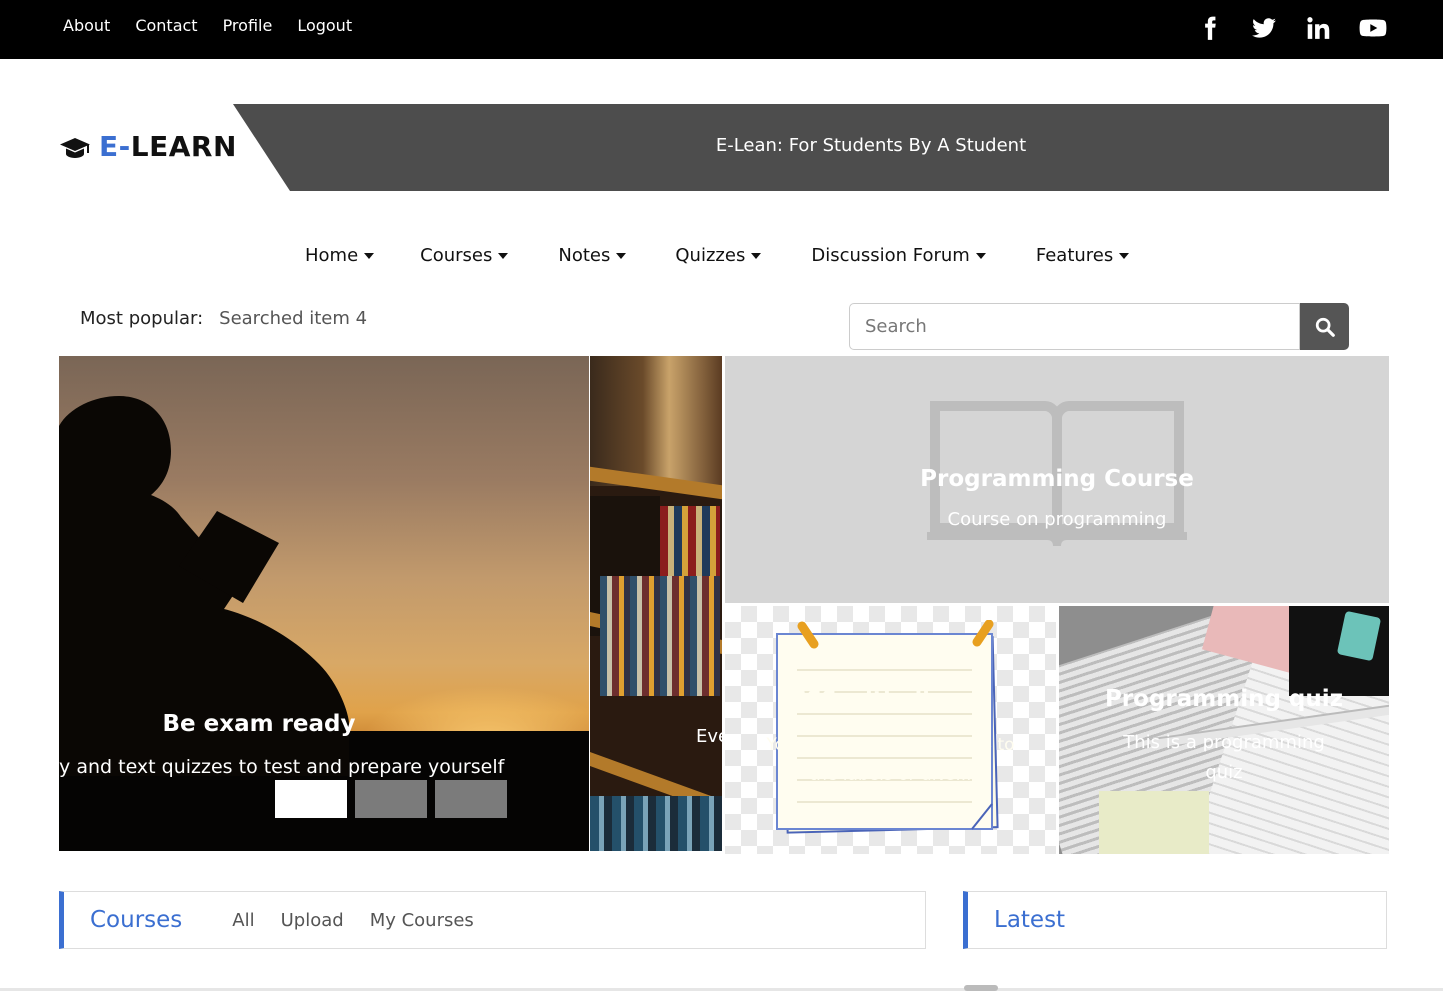 This screenshot has width=1443, height=991. I want to click on search-icon, so click(1325, 327).